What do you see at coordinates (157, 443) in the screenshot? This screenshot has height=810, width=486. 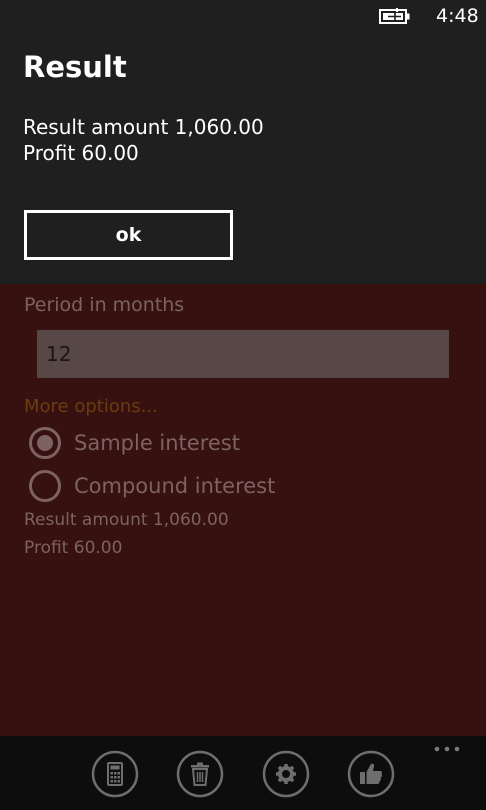 I see `radio-label: Sample interest` at bounding box center [157, 443].